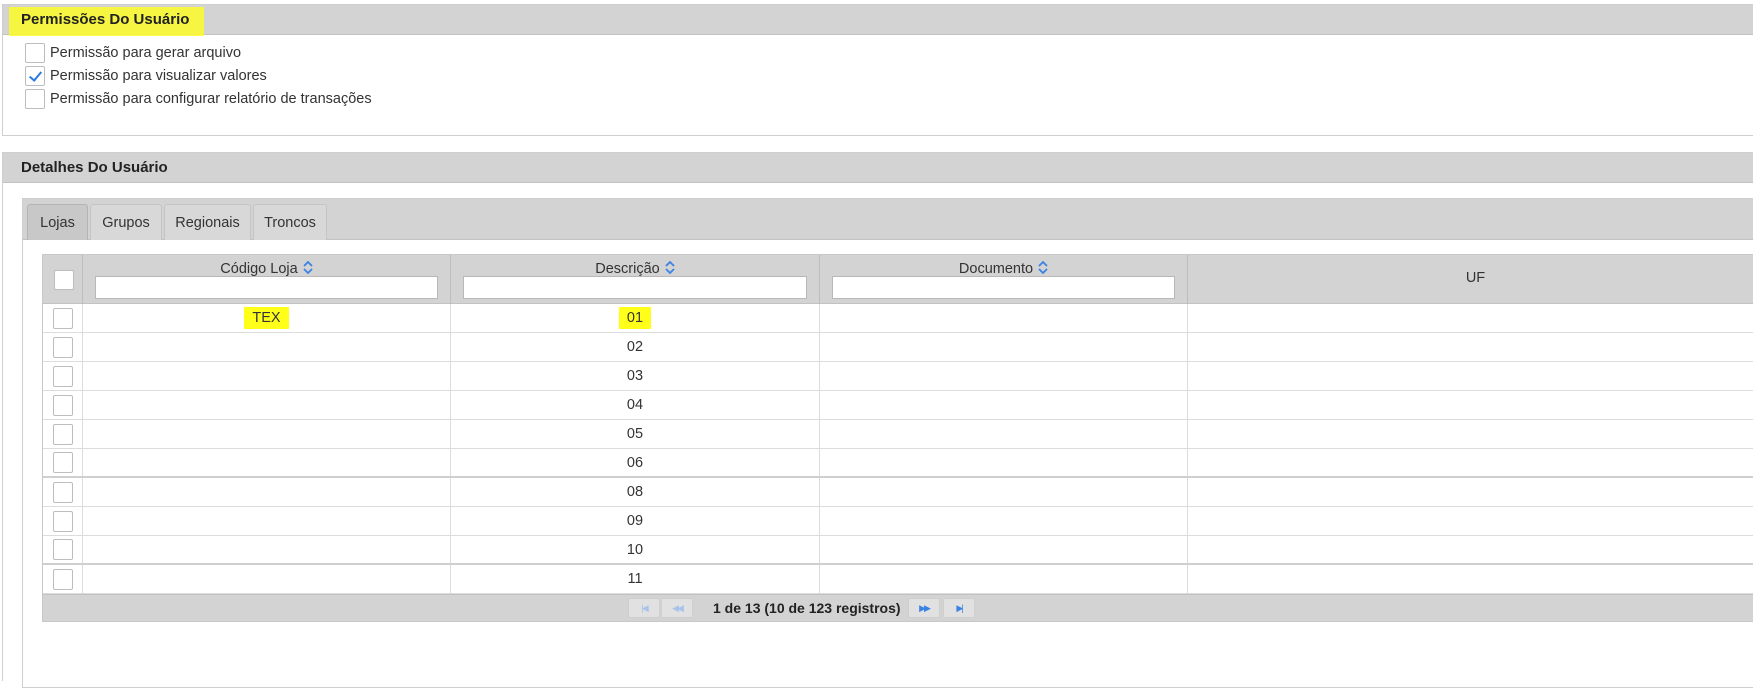 This screenshot has height=688, width=1753. I want to click on header-documento-title: Documento, so click(1003, 268).